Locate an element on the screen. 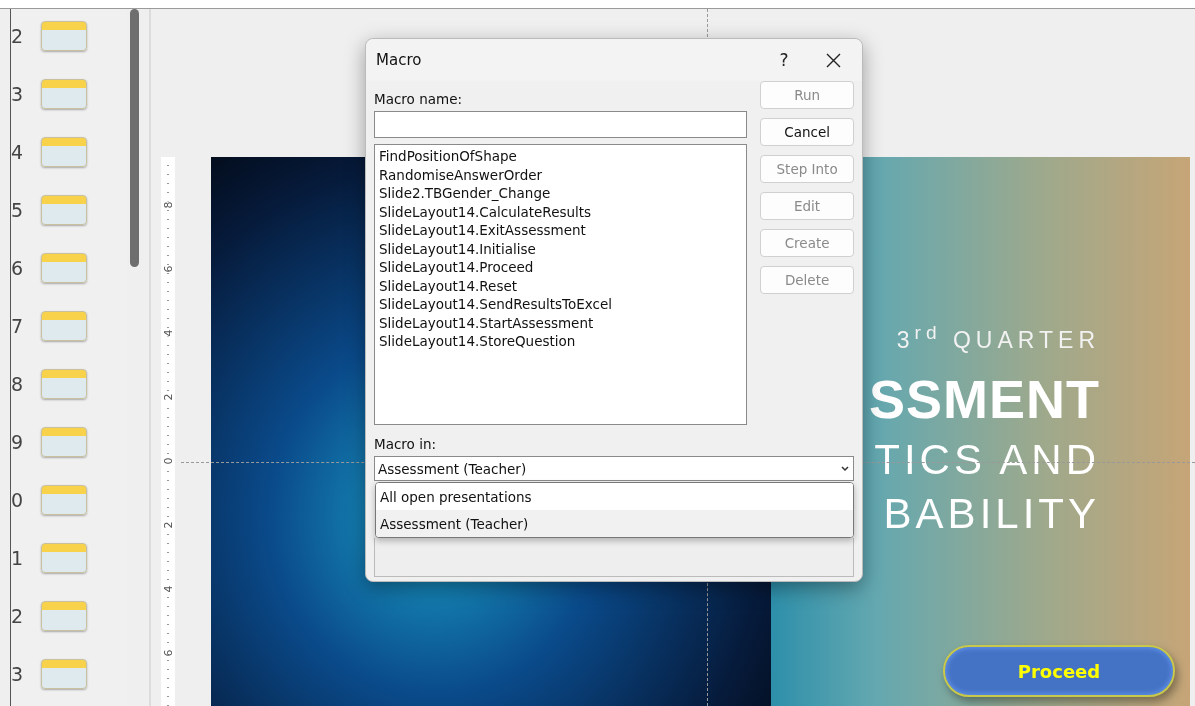 The image size is (1195, 706). slide-number: 1 is located at coordinates (18, 558).